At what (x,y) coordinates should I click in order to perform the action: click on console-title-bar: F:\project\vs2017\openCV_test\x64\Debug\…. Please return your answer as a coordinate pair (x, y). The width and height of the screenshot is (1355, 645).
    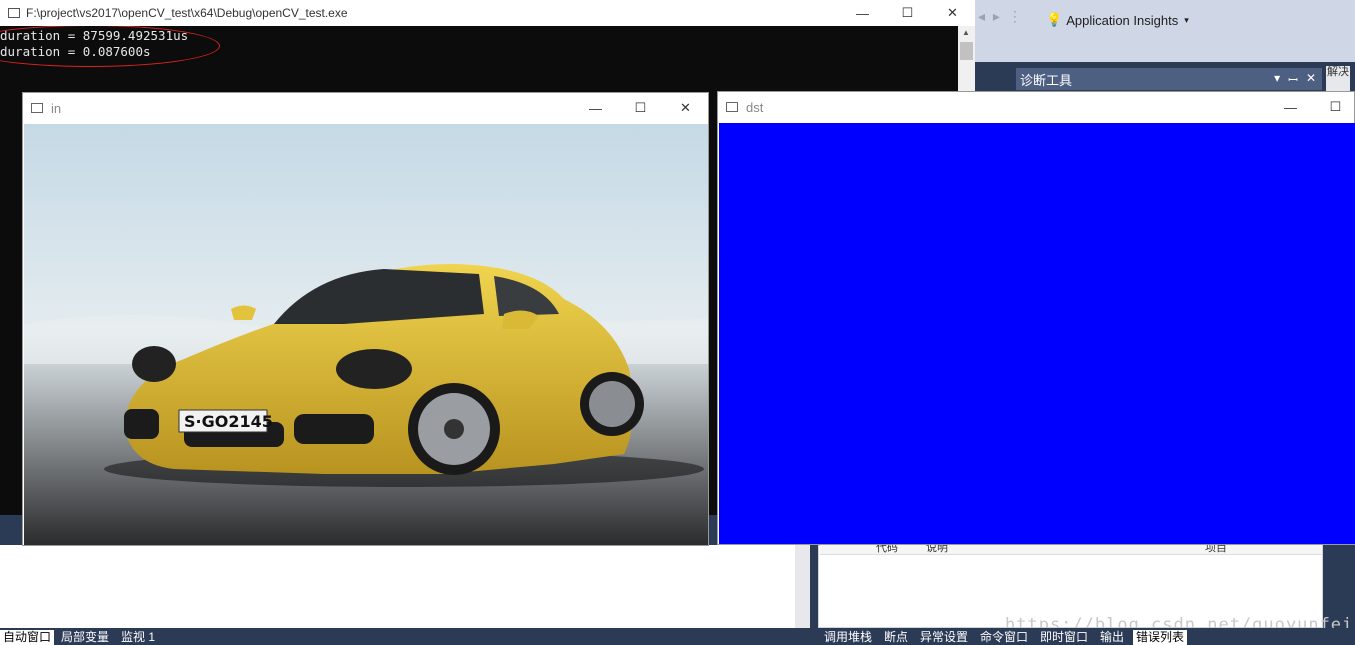
    Looking at the image, I should click on (487, 13).